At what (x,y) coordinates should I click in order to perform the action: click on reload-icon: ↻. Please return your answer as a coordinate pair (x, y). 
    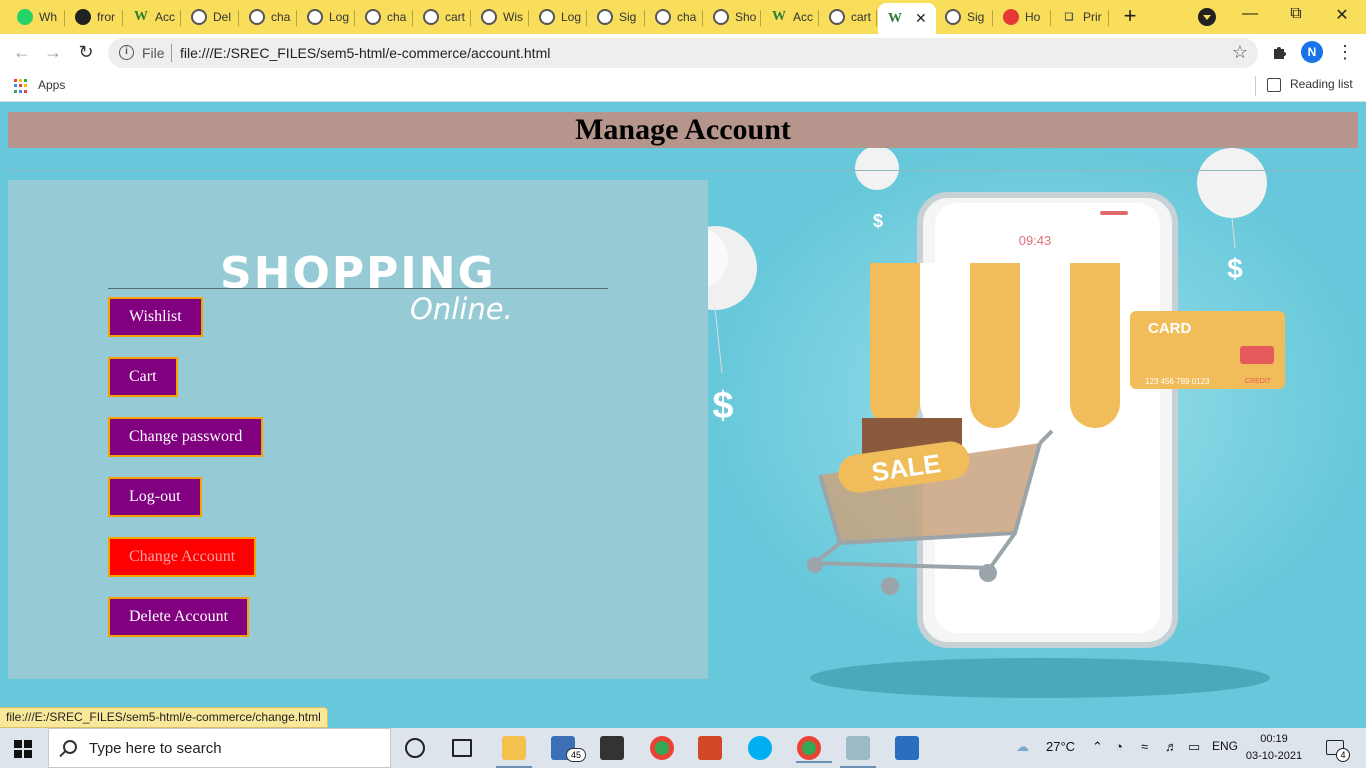
    Looking at the image, I should click on (86, 52).